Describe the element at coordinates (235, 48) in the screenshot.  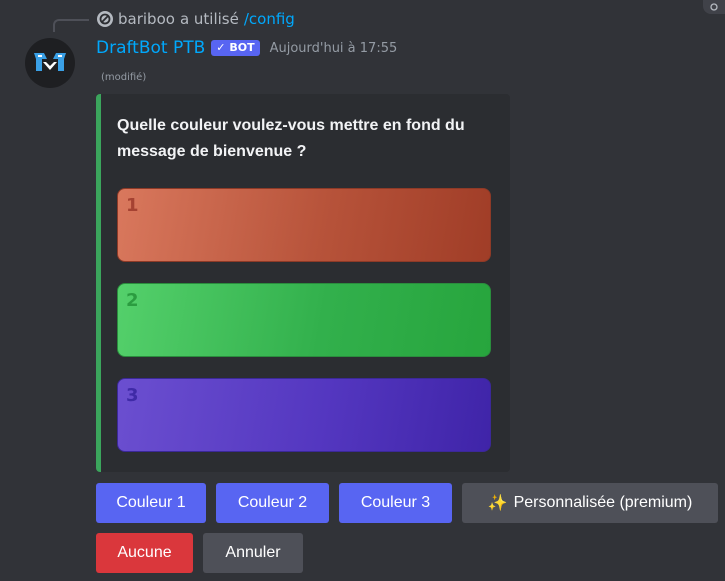
I see `bot-badge: ✓ BOT` at that location.